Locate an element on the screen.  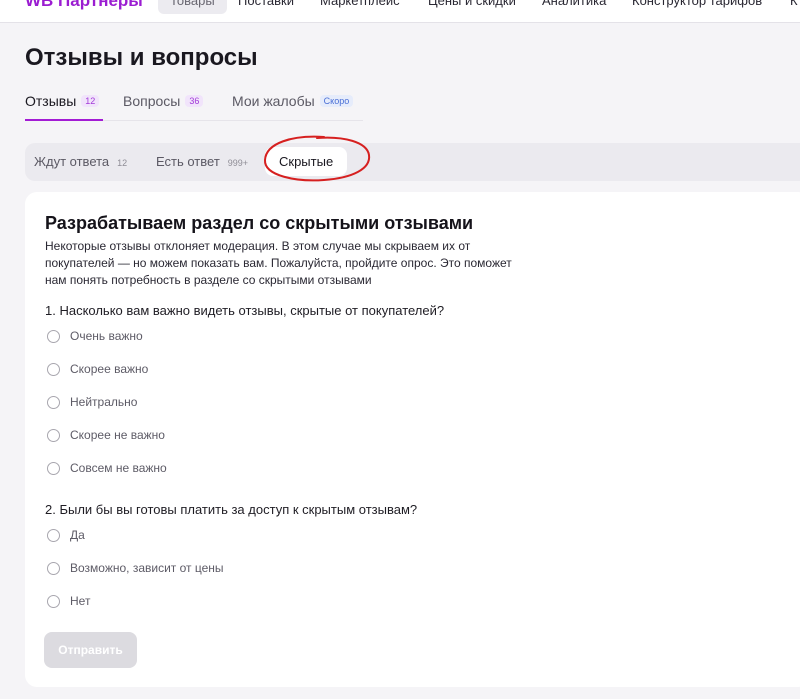
filter-hidden-label: Скрытые is located at coordinates (306, 161).